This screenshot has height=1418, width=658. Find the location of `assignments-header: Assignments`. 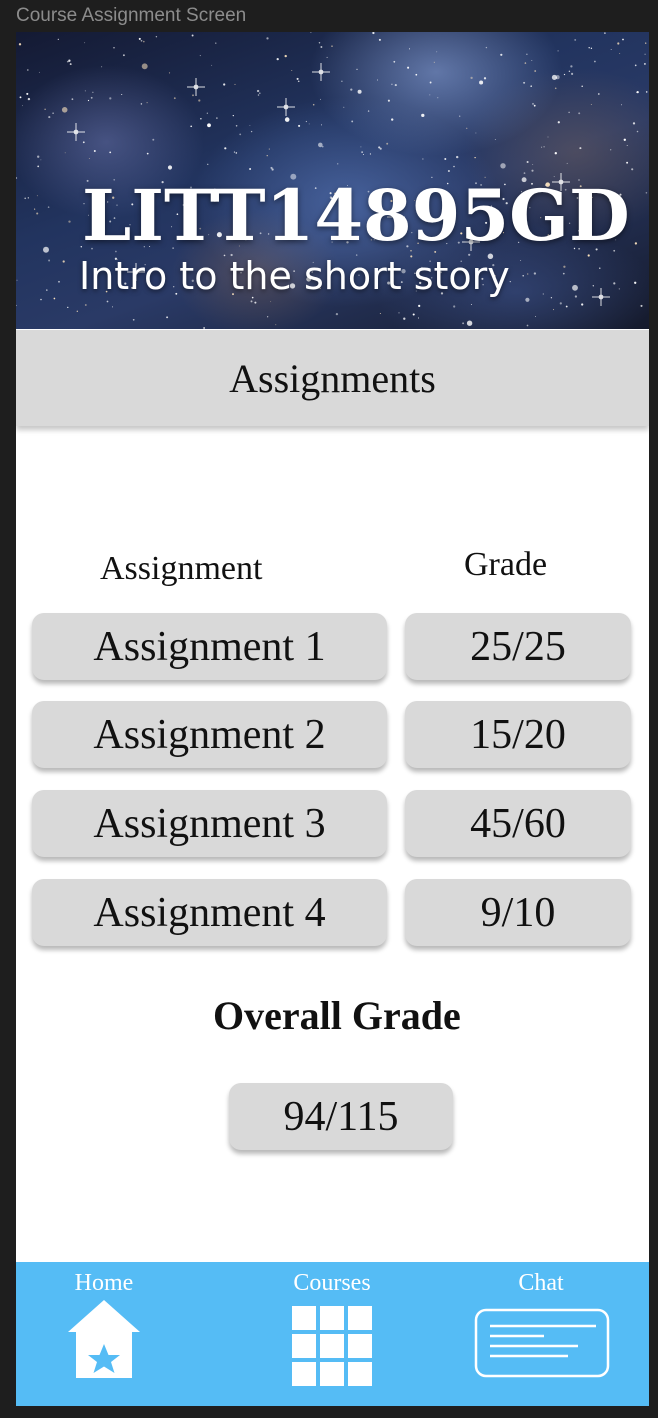

assignments-header: Assignments is located at coordinates (332, 378).